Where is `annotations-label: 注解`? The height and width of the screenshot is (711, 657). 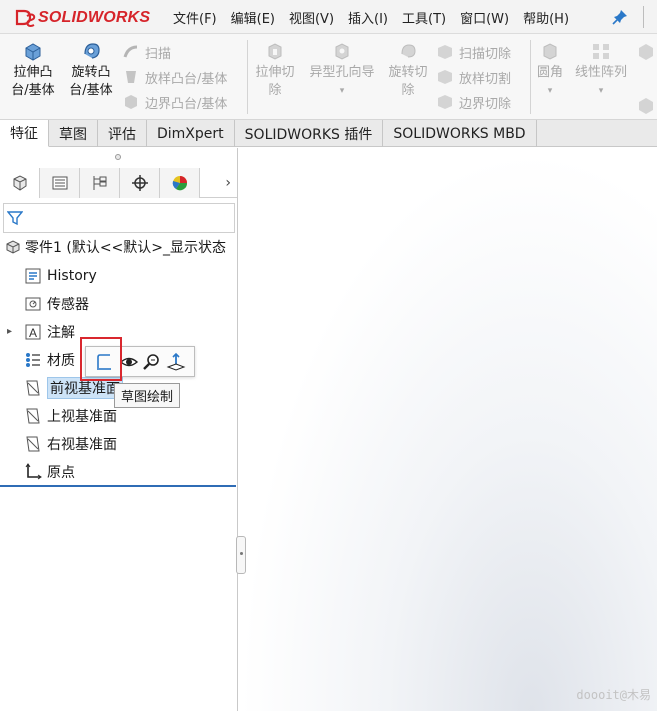
annotations-label: 注解 is located at coordinates (61, 333).